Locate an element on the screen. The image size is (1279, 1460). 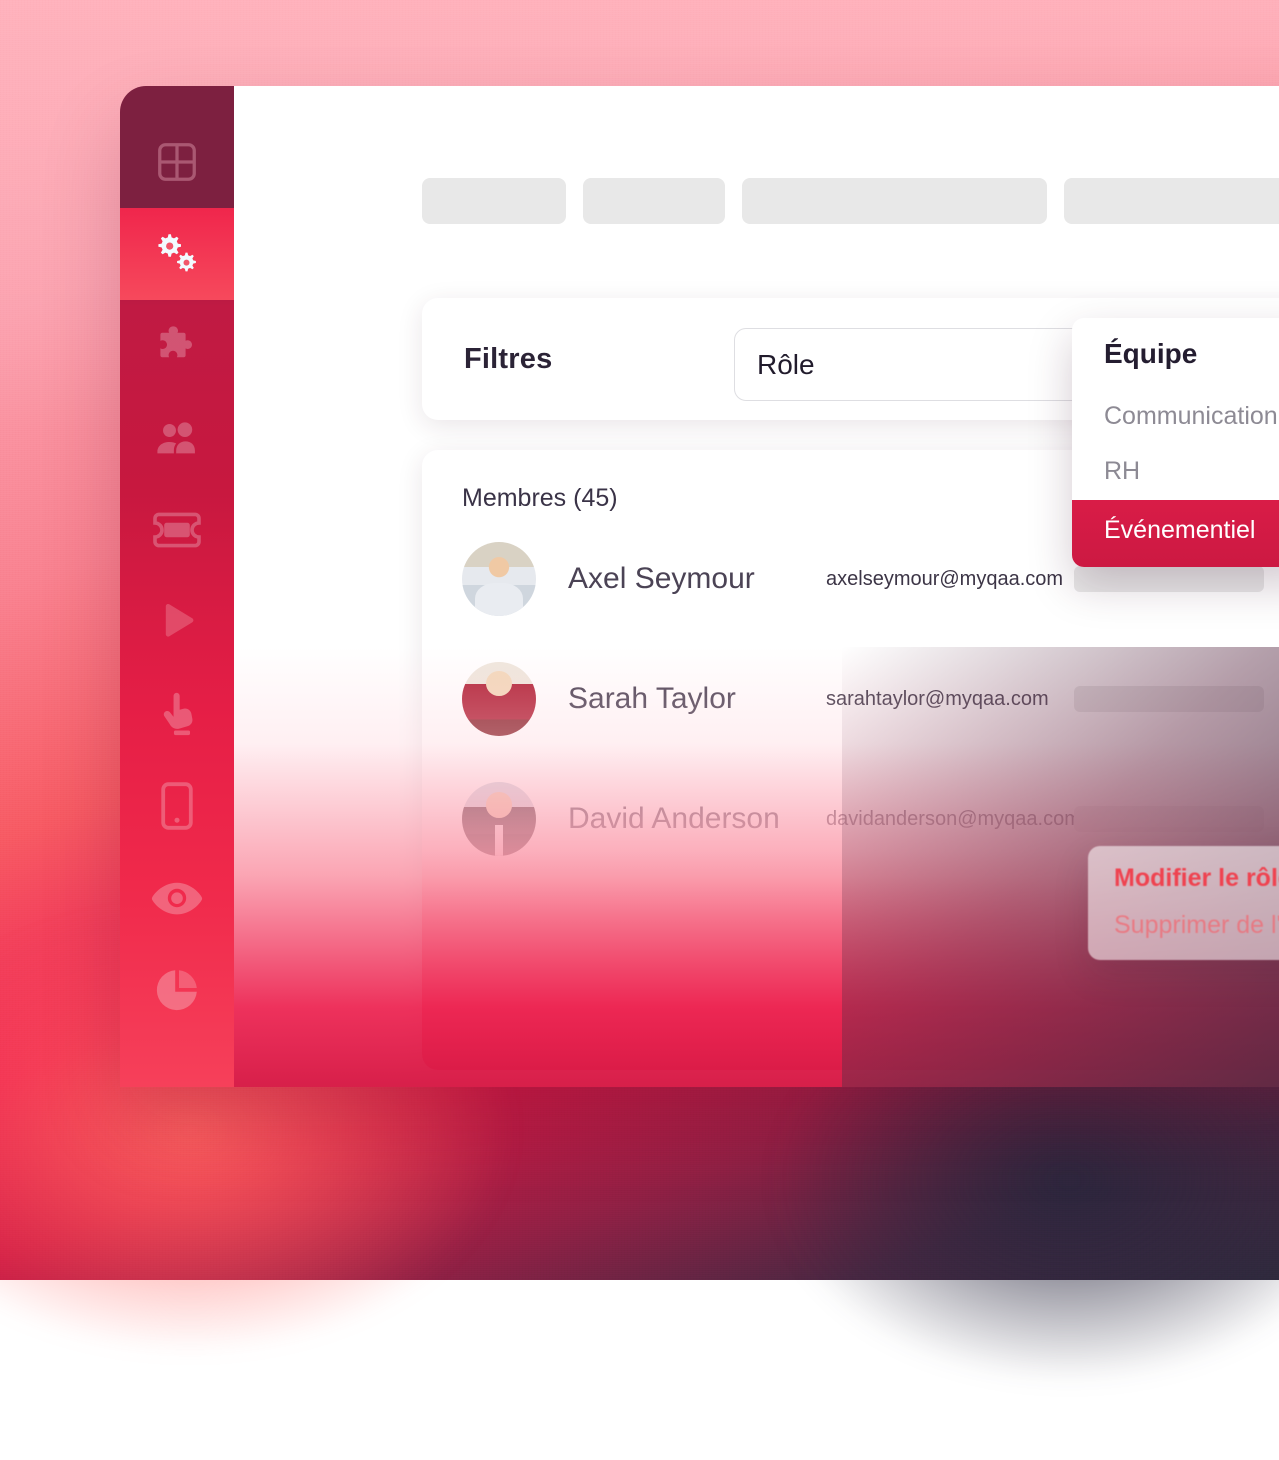
sidebar-item-tickets is located at coordinates (177, 530).